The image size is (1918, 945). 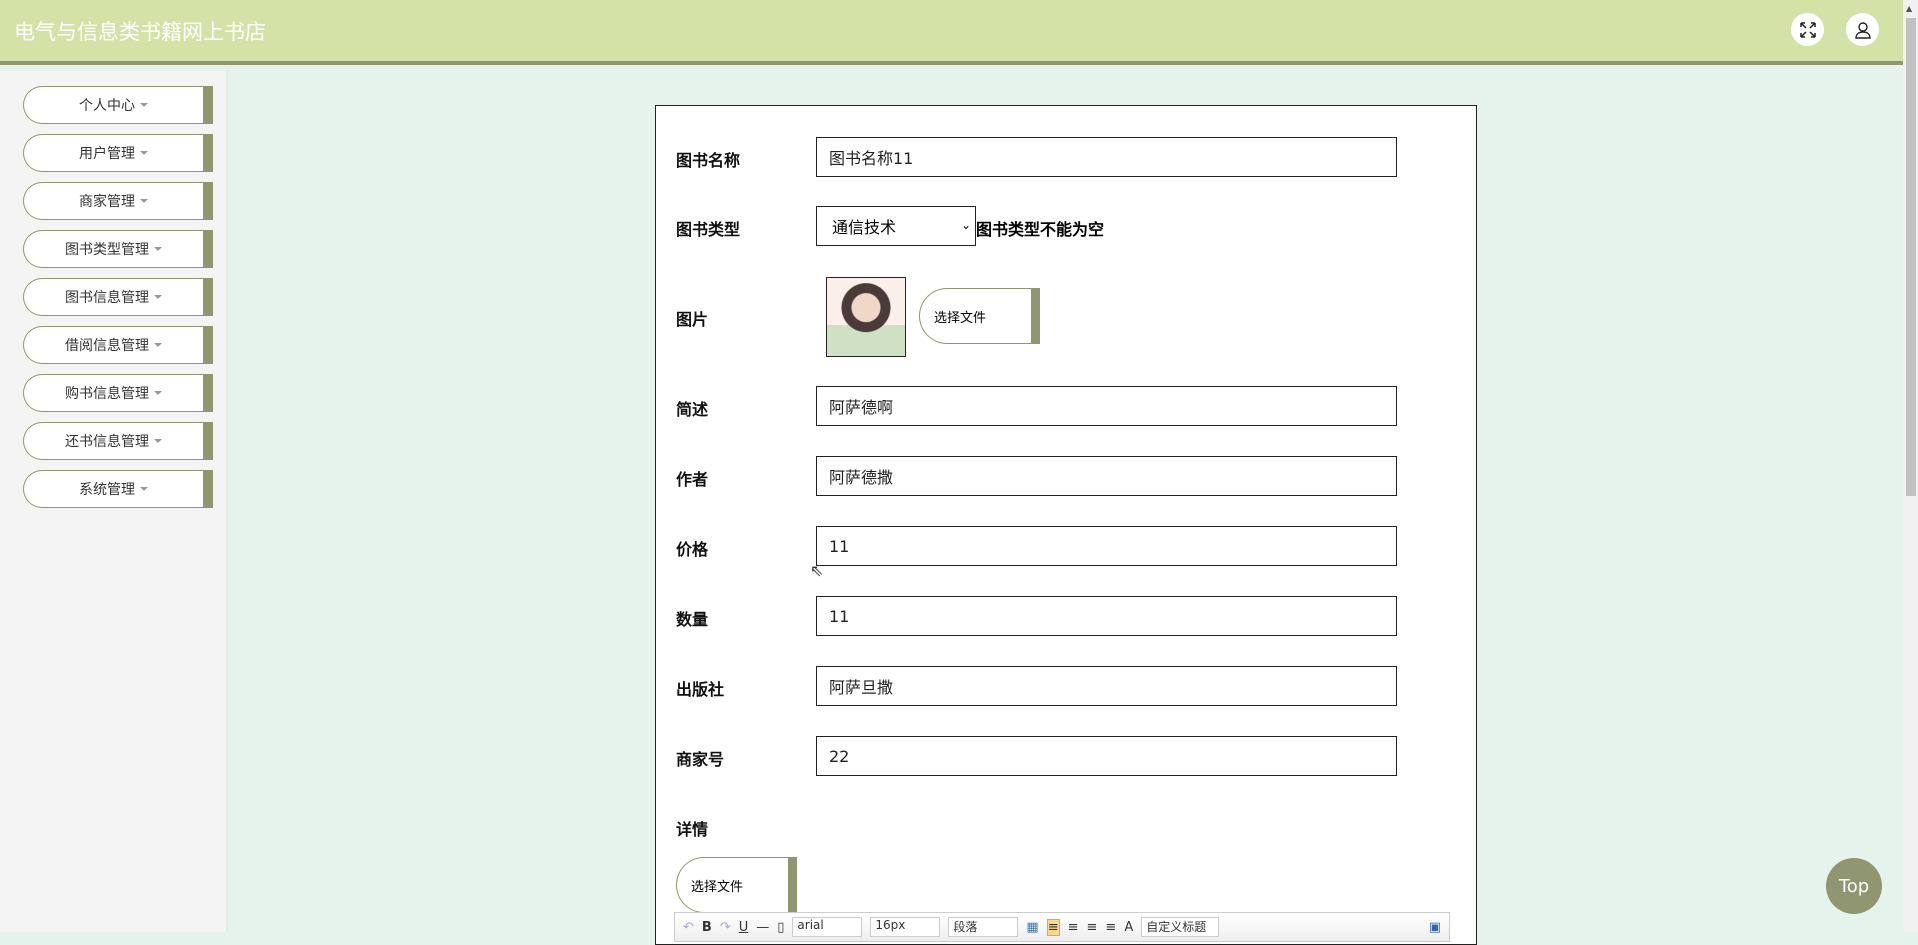 I want to click on publisher-label: 出版社, so click(x=700, y=689).